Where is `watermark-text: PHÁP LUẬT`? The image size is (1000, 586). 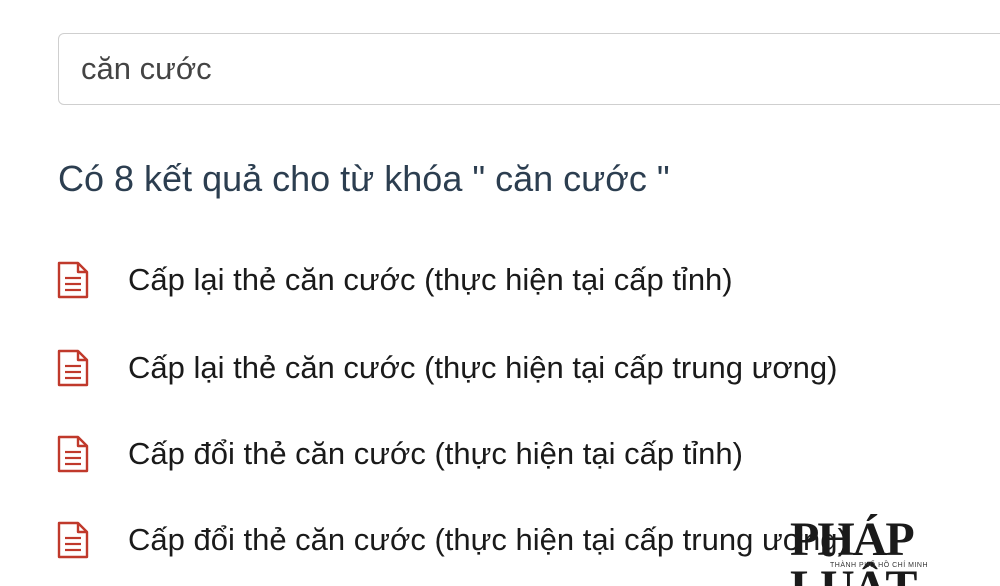
watermark-text: PHÁP LUẬT is located at coordinates (853, 549).